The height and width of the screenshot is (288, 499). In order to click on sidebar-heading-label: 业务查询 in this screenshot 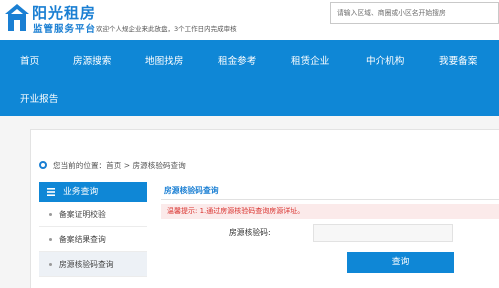, I will do `click(81, 192)`.